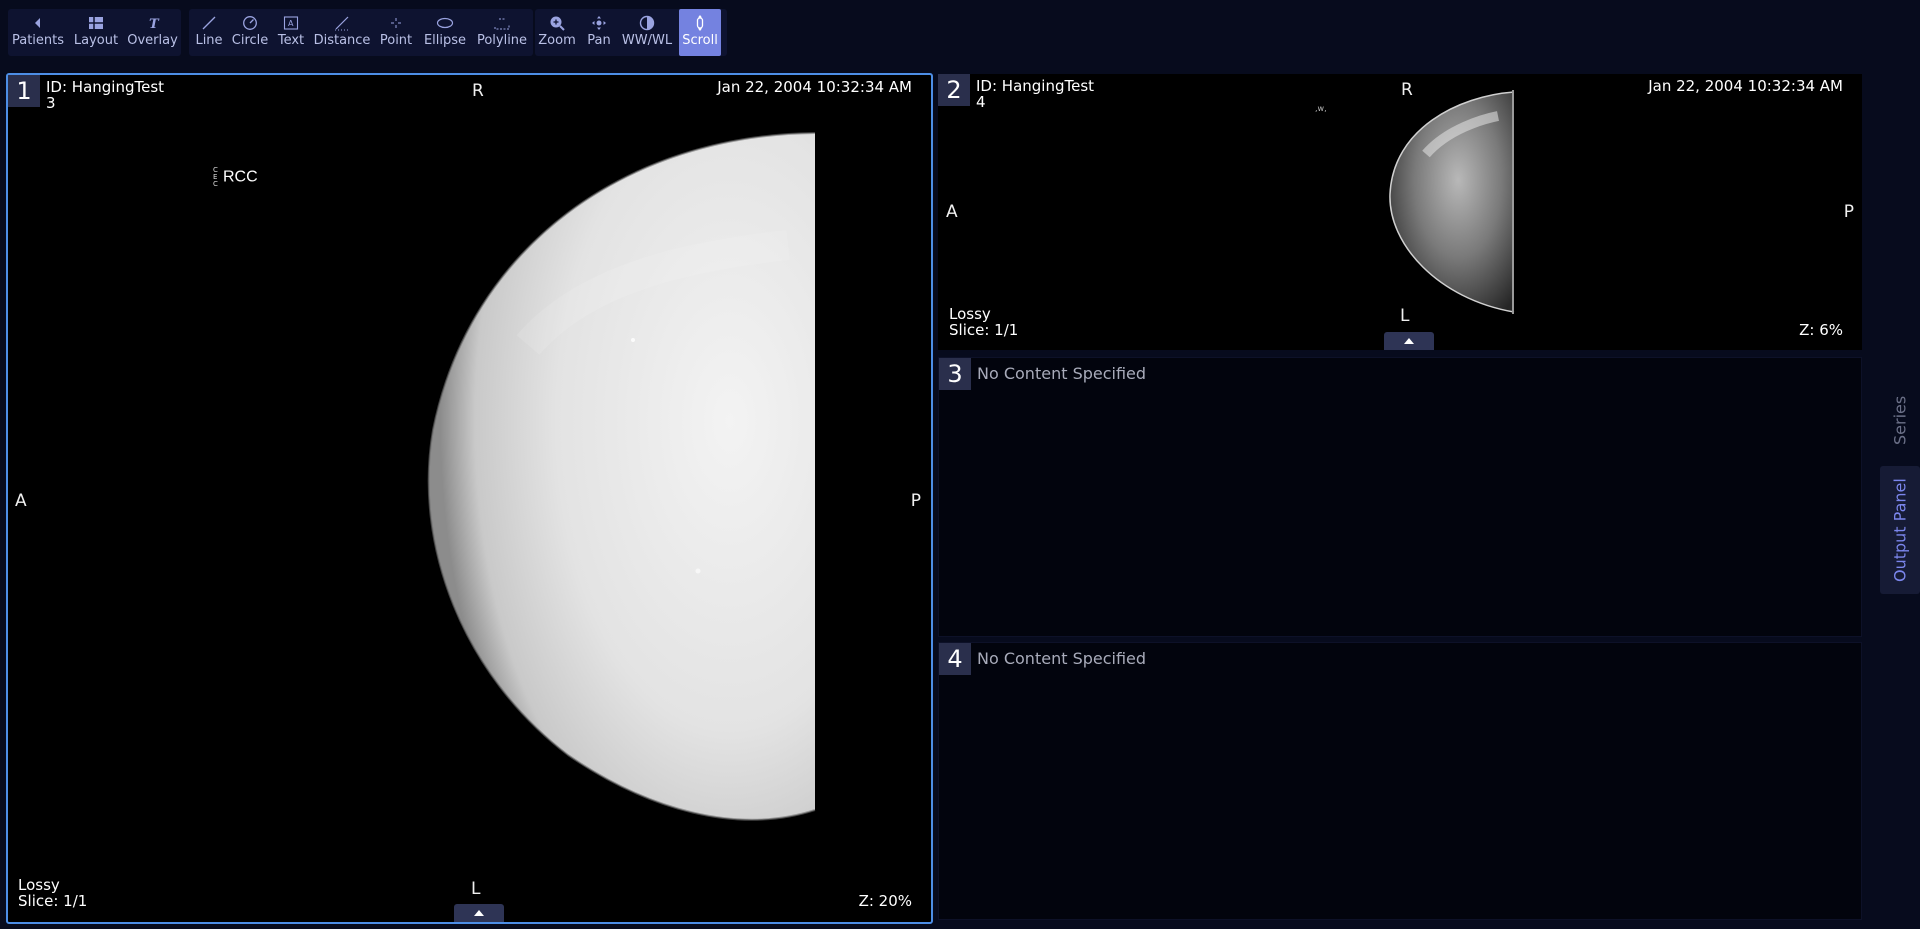 Image resolution: width=1920 pixels, height=929 pixels. I want to click on point-icon, so click(396, 23).